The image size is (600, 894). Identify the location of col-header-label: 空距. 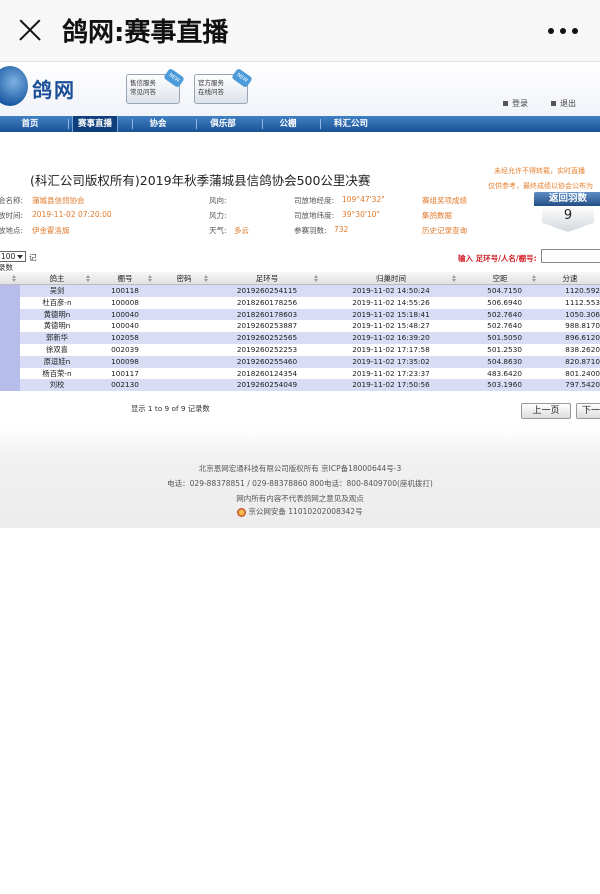
(500, 278).